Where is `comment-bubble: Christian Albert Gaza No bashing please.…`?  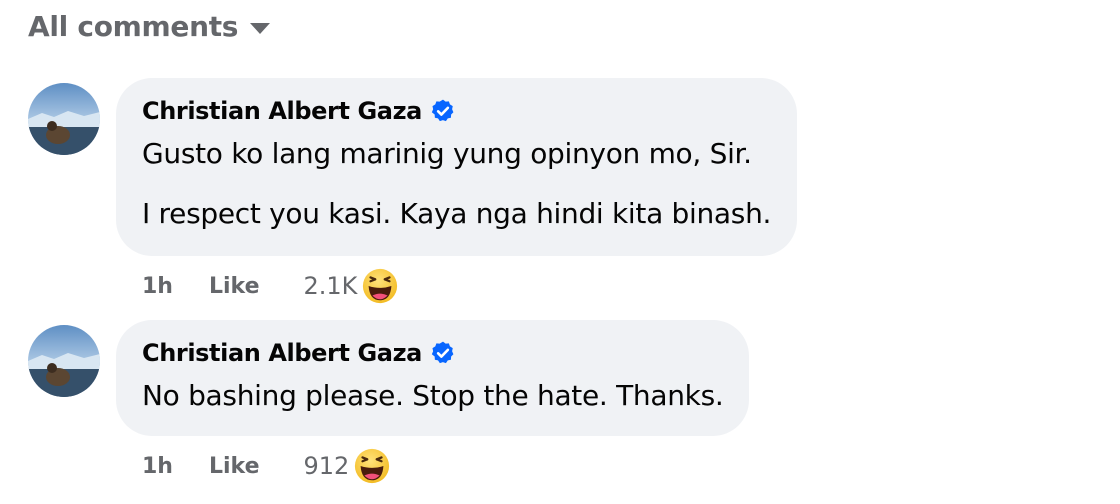
comment-bubble: Christian Albert Gaza No bashing please.… is located at coordinates (433, 378).